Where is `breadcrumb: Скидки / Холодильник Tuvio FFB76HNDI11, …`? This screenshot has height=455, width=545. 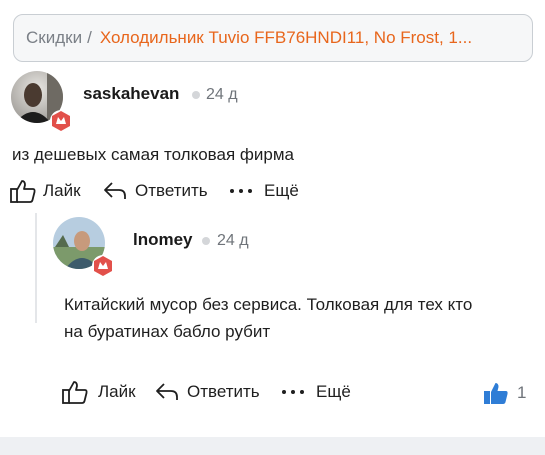
breadcrumb: Скидки / Холодильник Tuvio FFB76HNDI11, … is located at coordinates (273, 38).